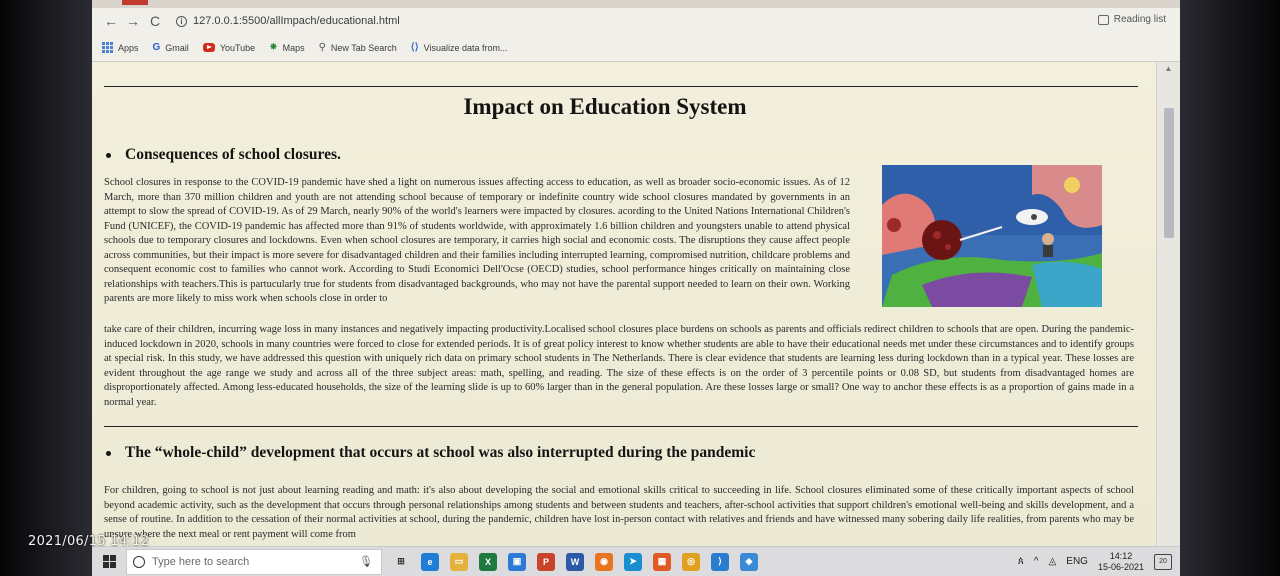 The height and width of the screenshot is (576, 1280). I want to click on powerpoint-icon: P, so click(546, 561).